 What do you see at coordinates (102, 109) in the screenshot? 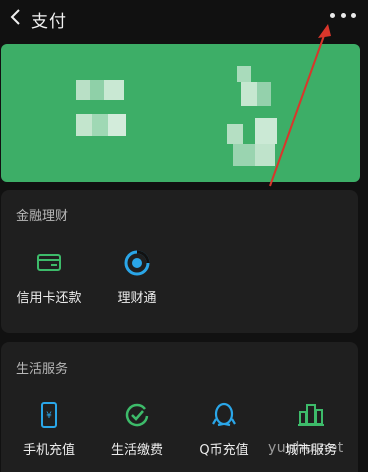
I see `pixelated-money-left` at bounding box center [102, 109].